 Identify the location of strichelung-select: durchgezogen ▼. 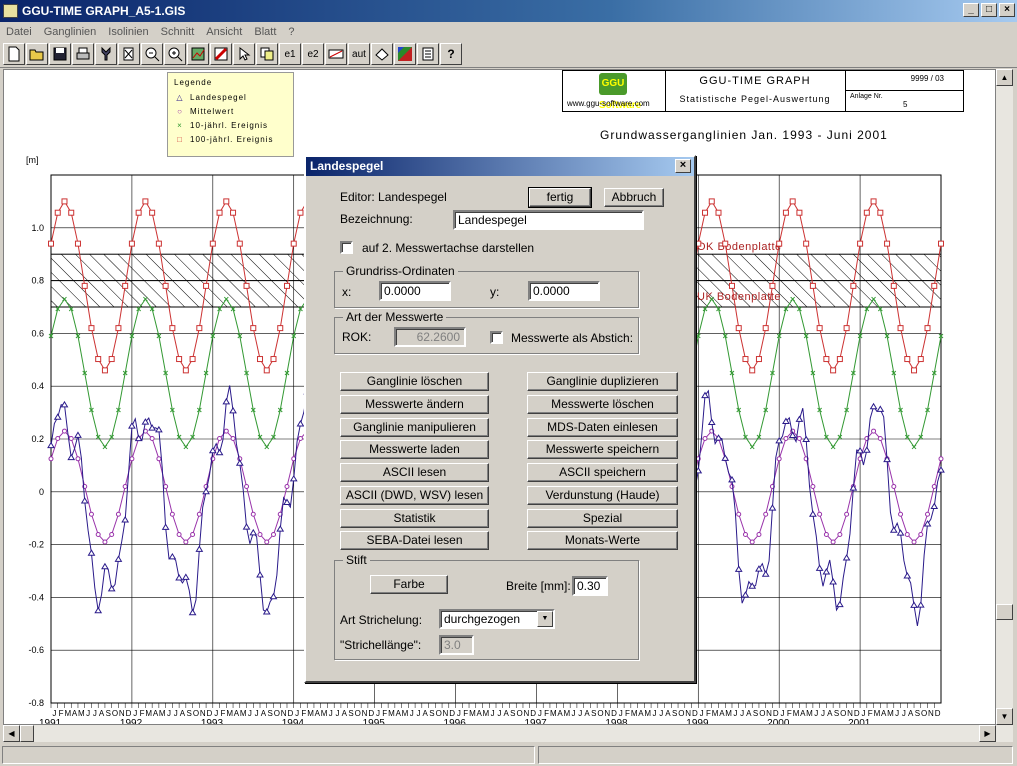
(497, 619).